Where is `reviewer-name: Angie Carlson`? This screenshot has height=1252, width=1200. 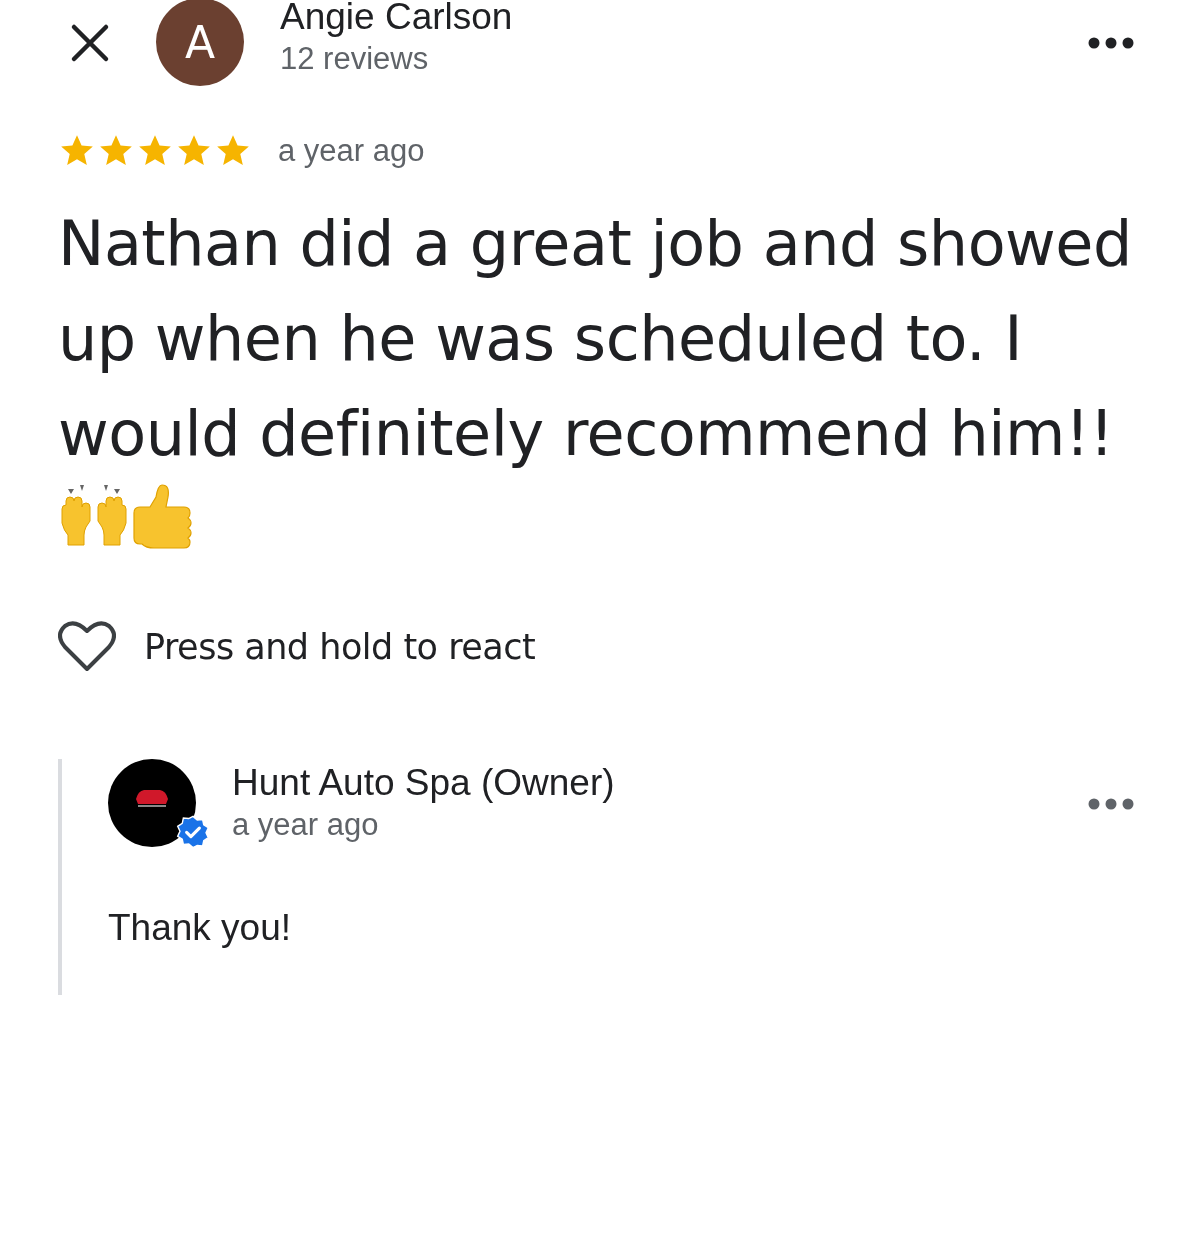 reviewer-name: Angie Carlson is located at coordinates (396, 19).